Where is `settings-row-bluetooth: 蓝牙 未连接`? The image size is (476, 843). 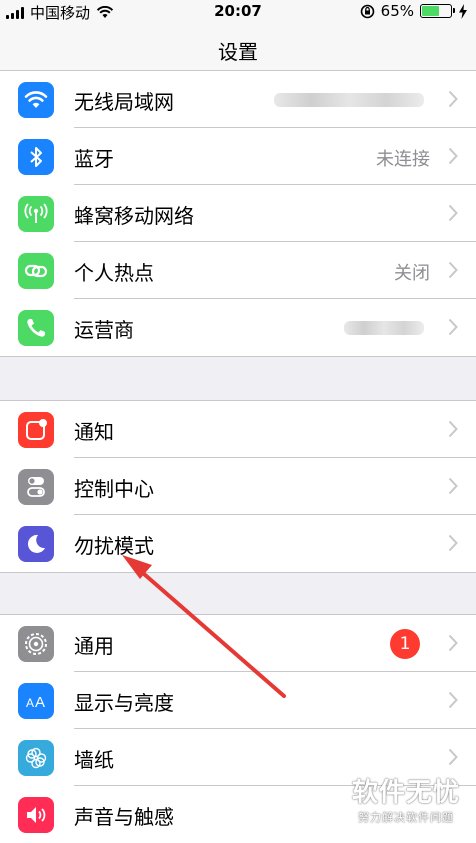
settings-row-bluetooth: 蓝牙 未连接 is located at coordinates (238, 156).